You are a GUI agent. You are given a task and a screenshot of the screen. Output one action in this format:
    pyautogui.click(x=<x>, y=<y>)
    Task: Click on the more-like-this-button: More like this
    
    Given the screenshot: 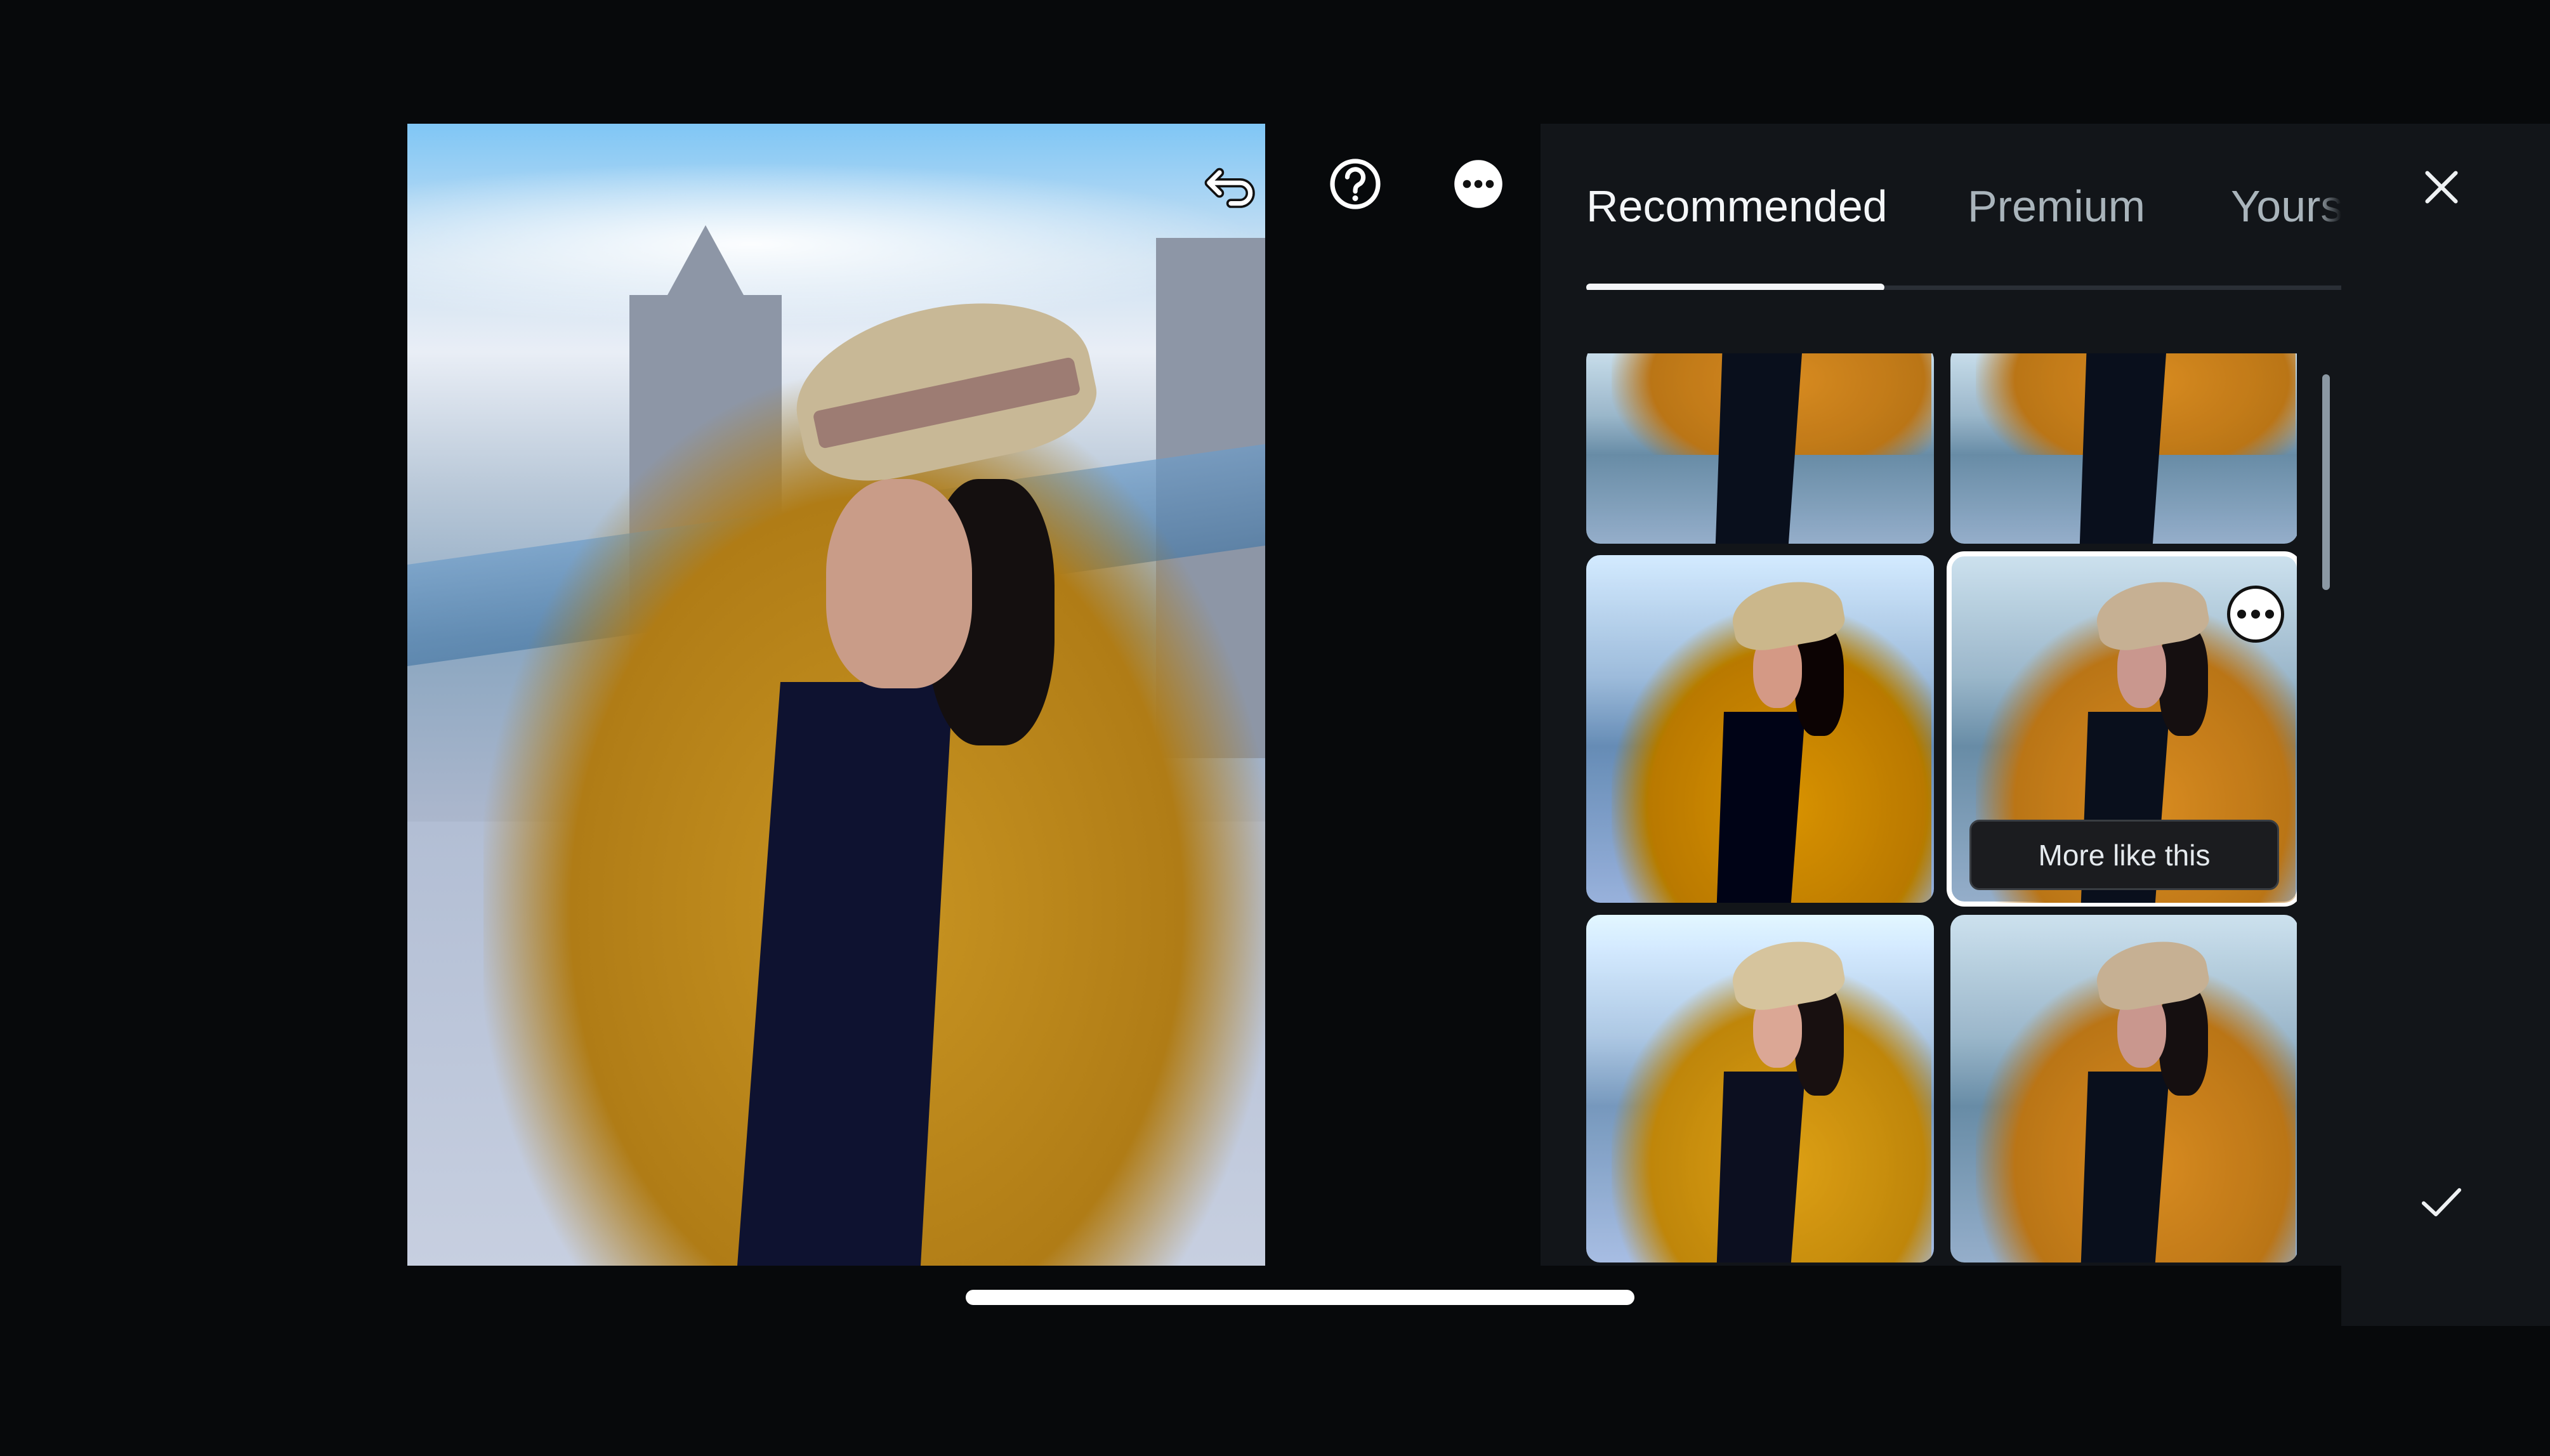 What is the action you would take?
    pyautogui.click(x=2124, y=855)
    